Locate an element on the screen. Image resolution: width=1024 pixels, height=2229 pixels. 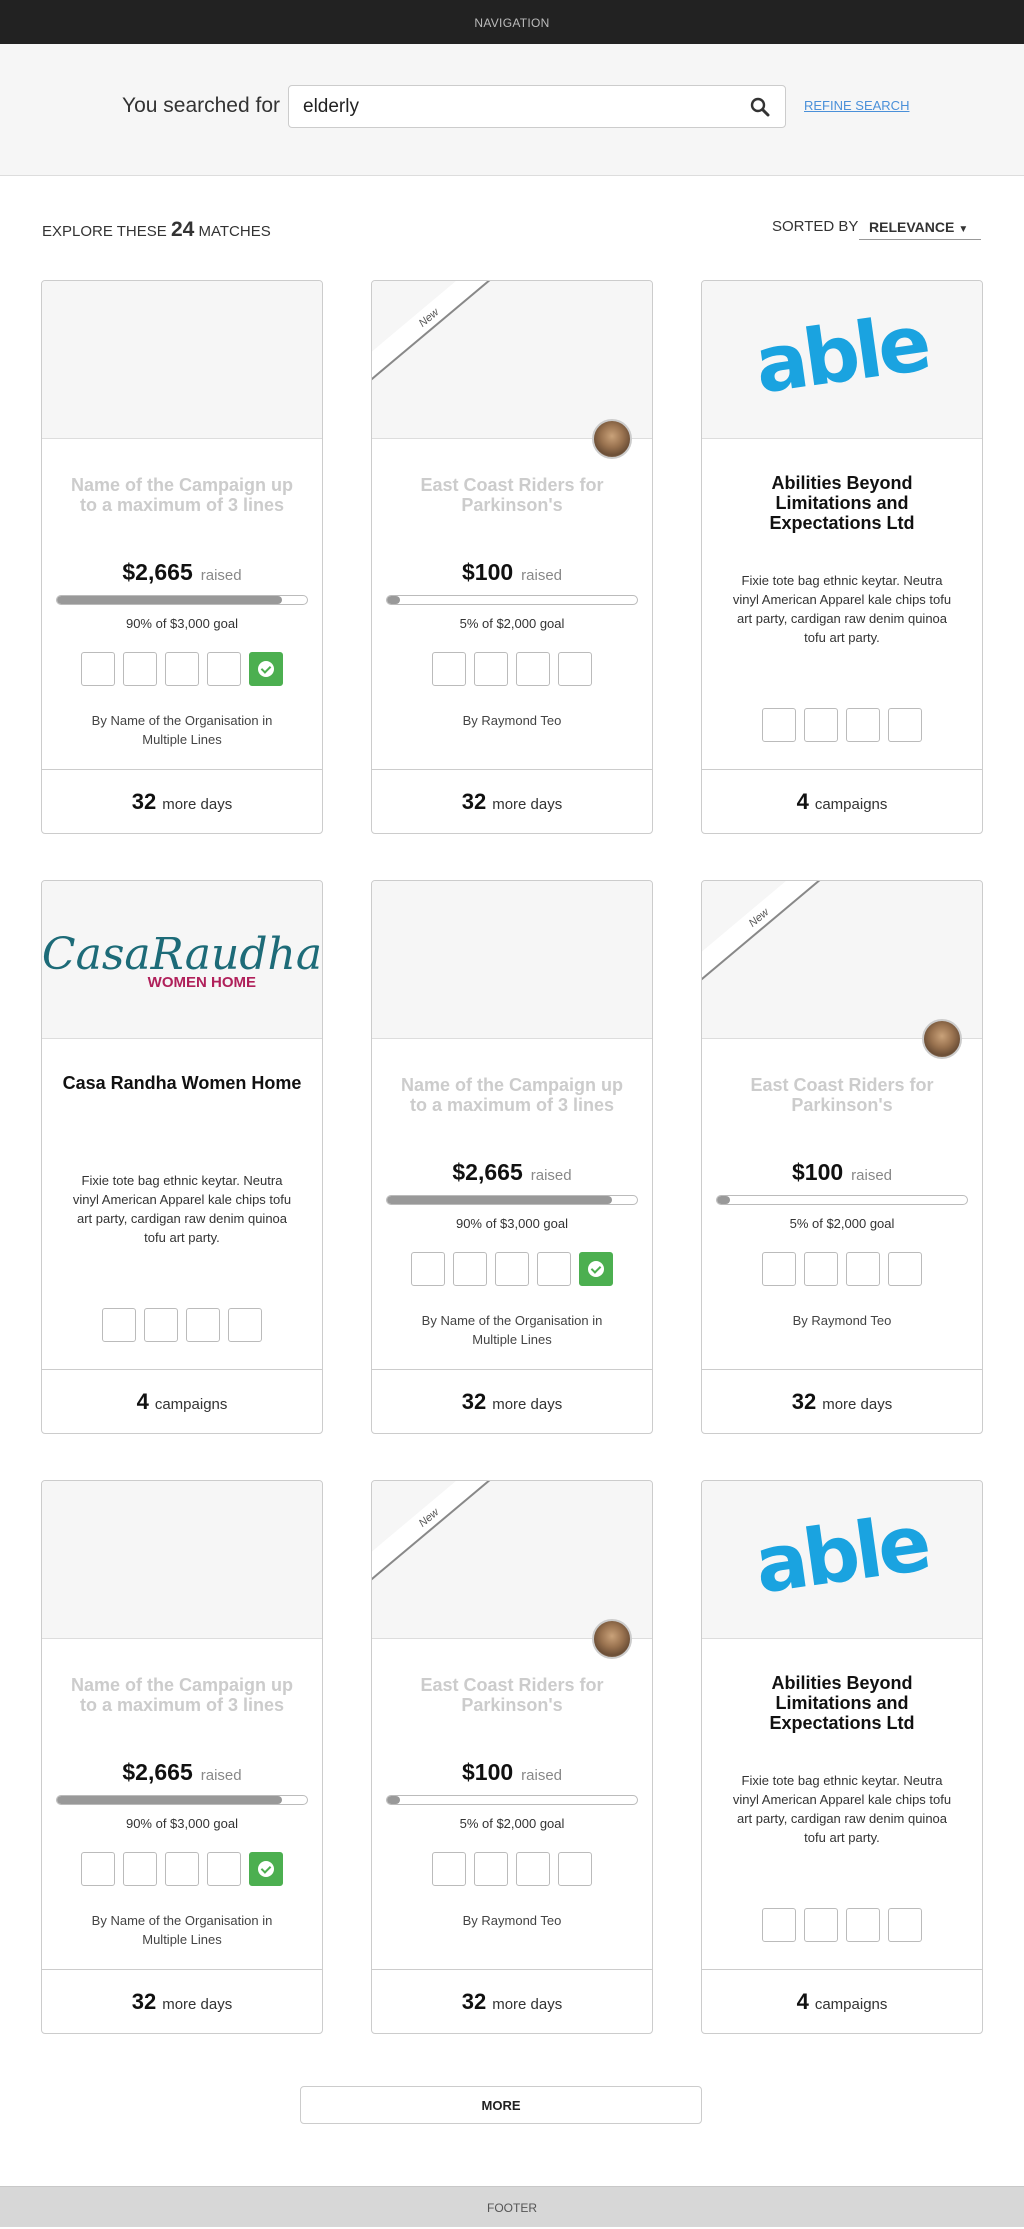
search-input: elderly is located at coordinates (537, 106).